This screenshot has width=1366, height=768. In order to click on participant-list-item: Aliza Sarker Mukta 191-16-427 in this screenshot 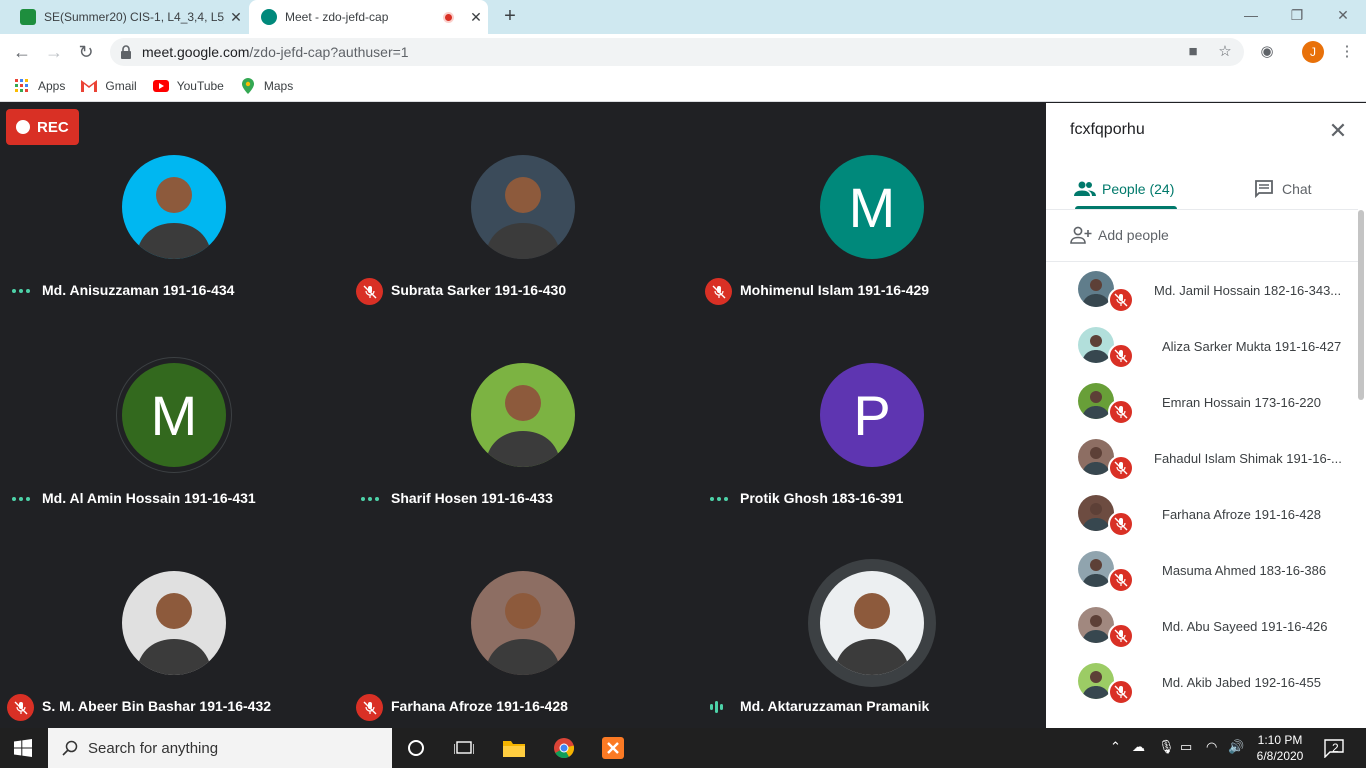, I will do `click(1202, 347)`.